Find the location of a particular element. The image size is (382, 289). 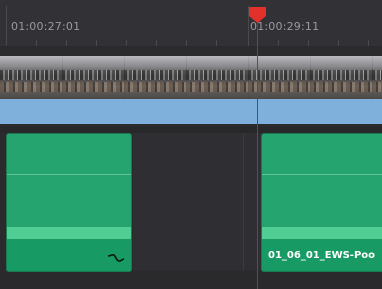

ruler-major-tick is located at coordinates (6, 26).